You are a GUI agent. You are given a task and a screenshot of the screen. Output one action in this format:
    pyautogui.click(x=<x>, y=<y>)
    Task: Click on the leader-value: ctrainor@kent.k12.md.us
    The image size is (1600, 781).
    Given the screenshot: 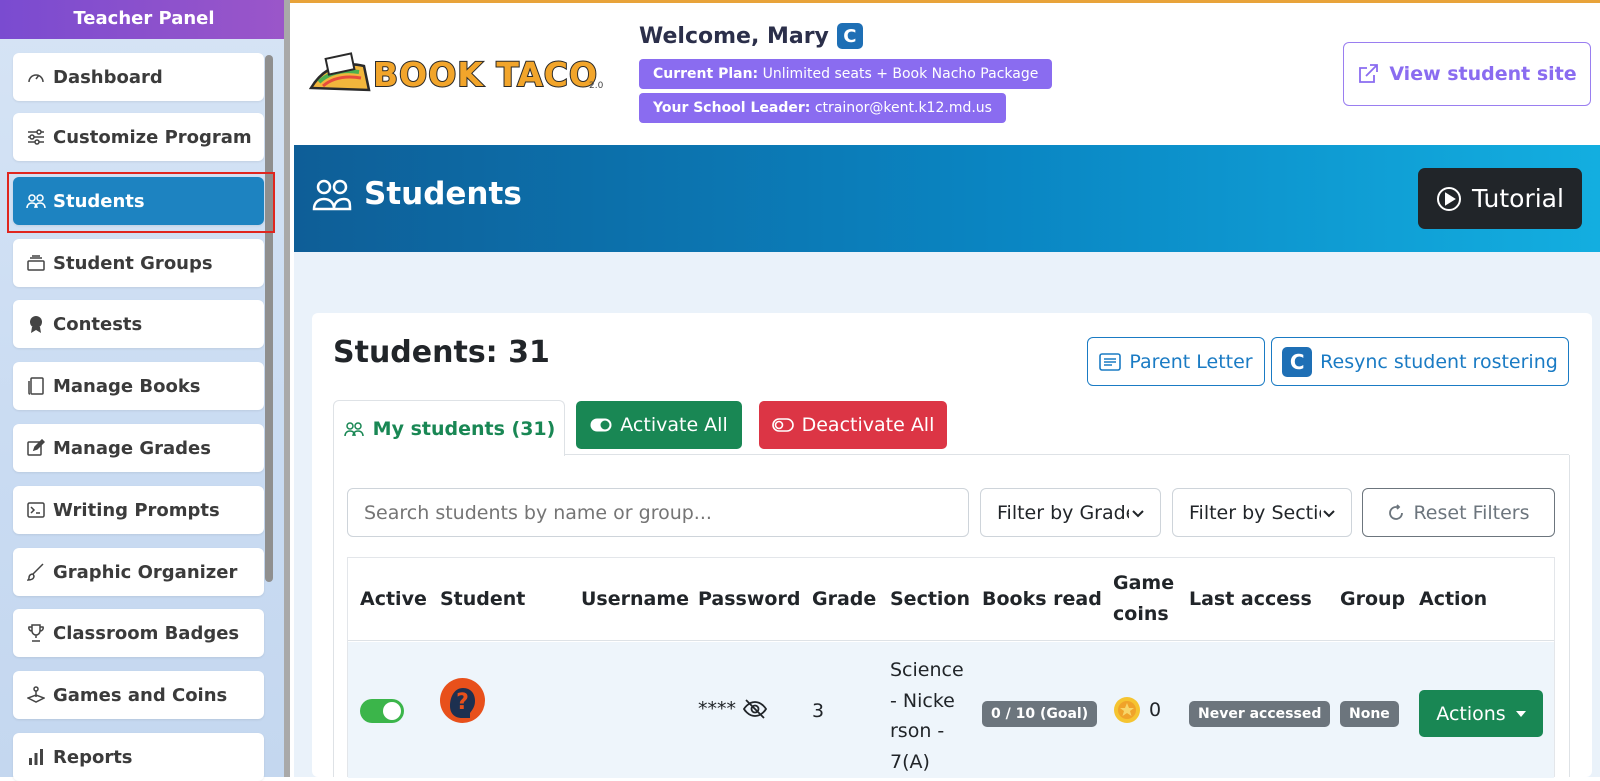 What is the action you would take?
    pyautogui.click(x=903, y=108)
    